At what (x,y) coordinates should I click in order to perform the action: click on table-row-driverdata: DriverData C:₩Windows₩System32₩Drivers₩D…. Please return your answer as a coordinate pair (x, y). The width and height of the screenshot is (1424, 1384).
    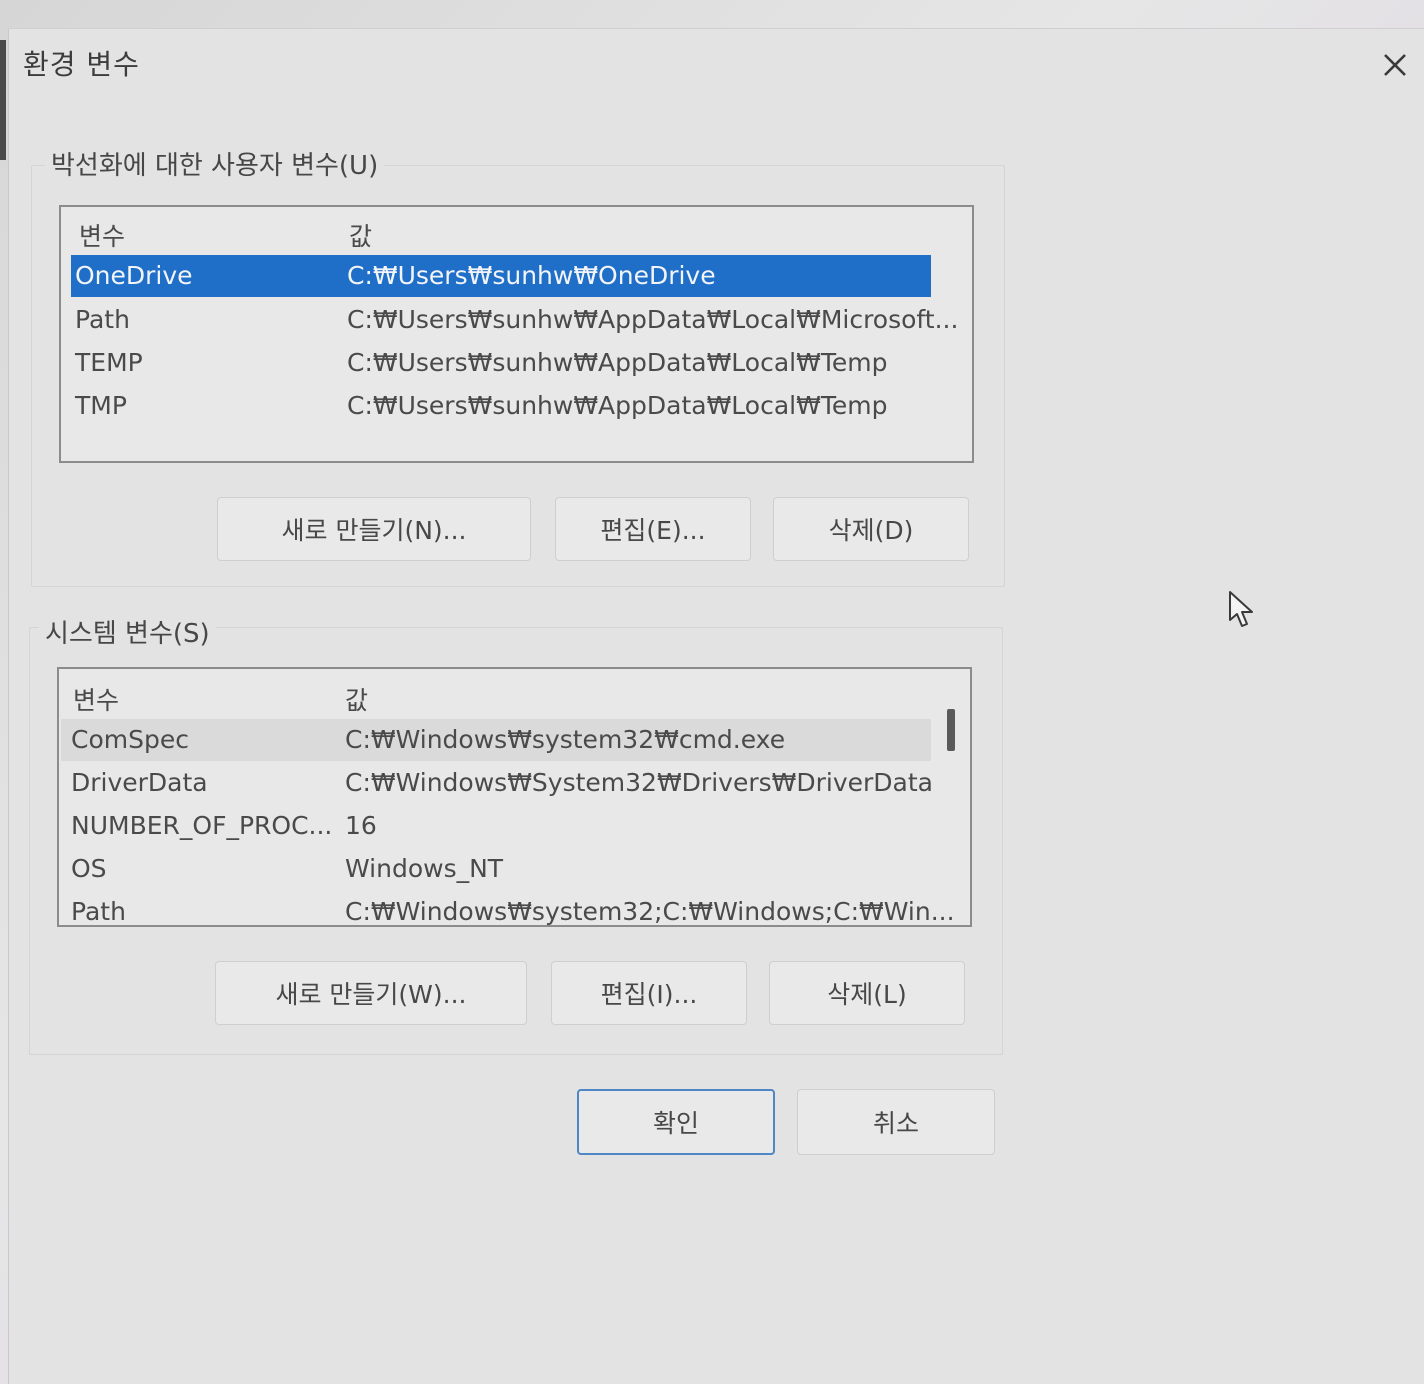
    Looking at the image, I should click on (497, 783).